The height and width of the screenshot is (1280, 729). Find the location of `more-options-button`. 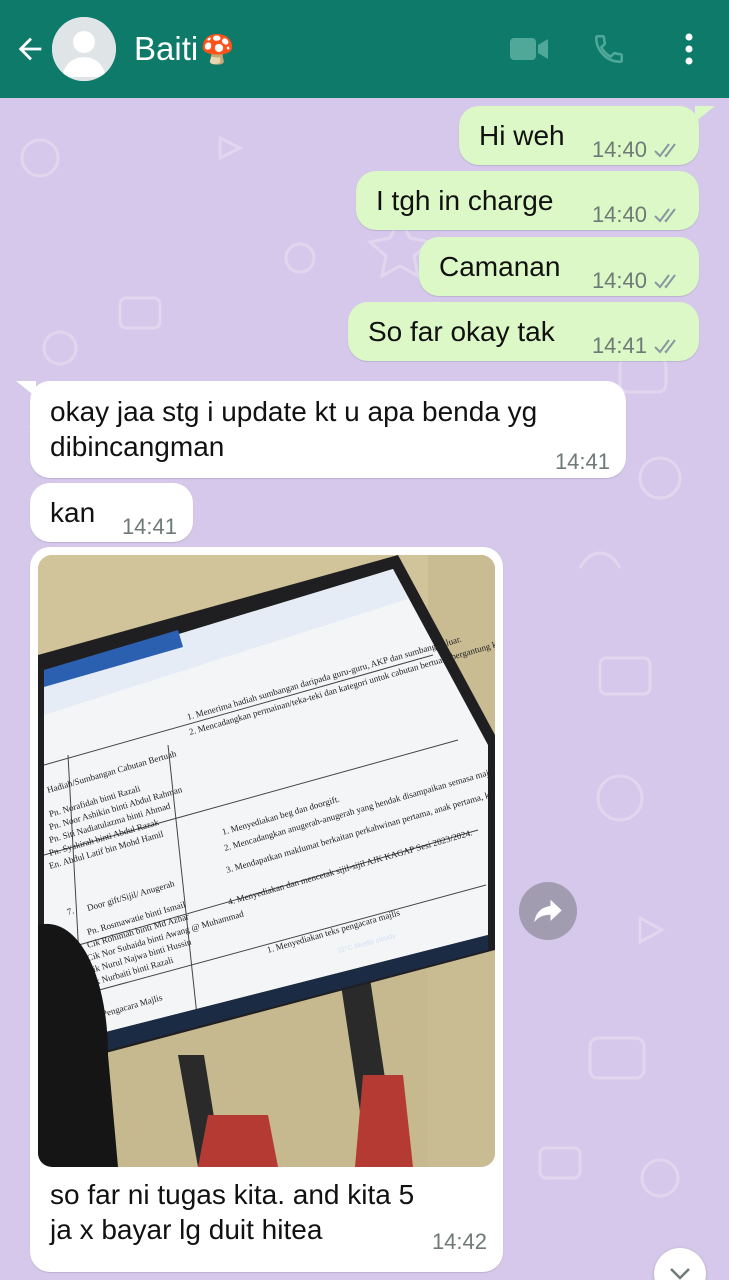

more-options-button is located at coordinates (689, 49).